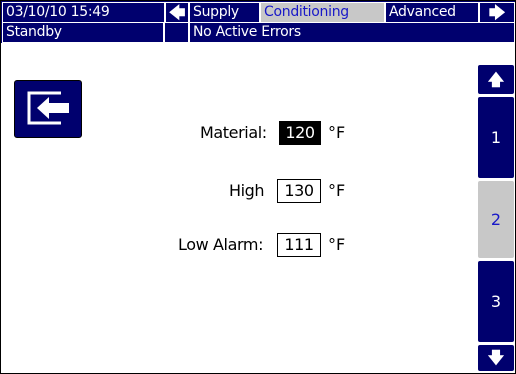 The height and width of the screenshot is (374, 516). Describe the element at coordinates (224, 12) in the screenshot. I see `tab-supply: Supply` at that location.